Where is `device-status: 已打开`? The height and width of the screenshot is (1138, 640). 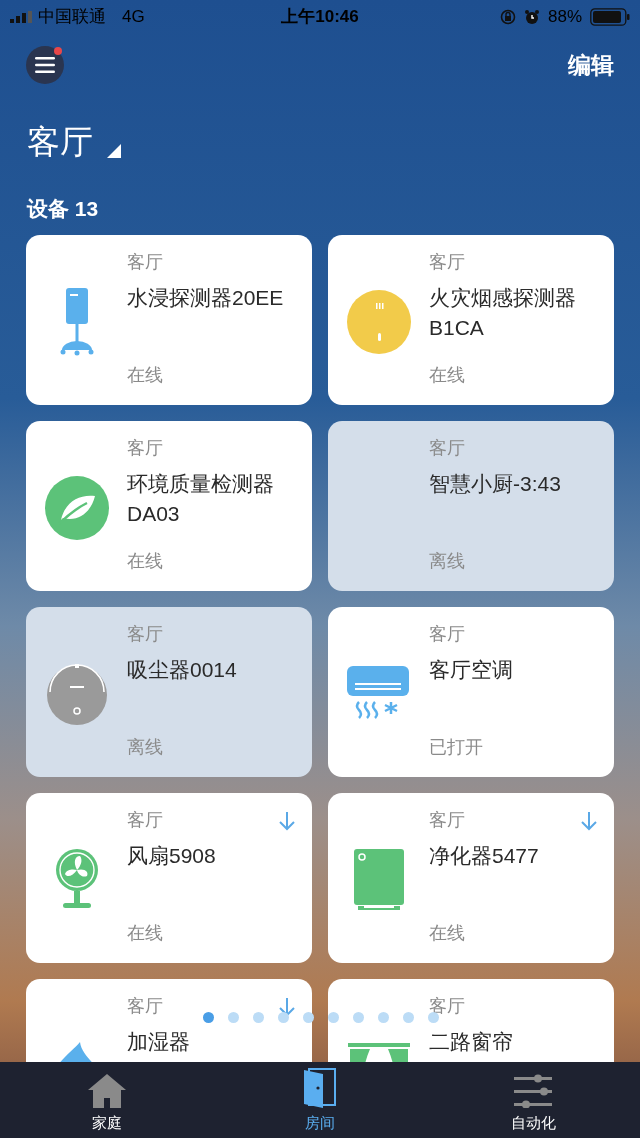 device-status: 已打开 is located at coordinates (456, 747).